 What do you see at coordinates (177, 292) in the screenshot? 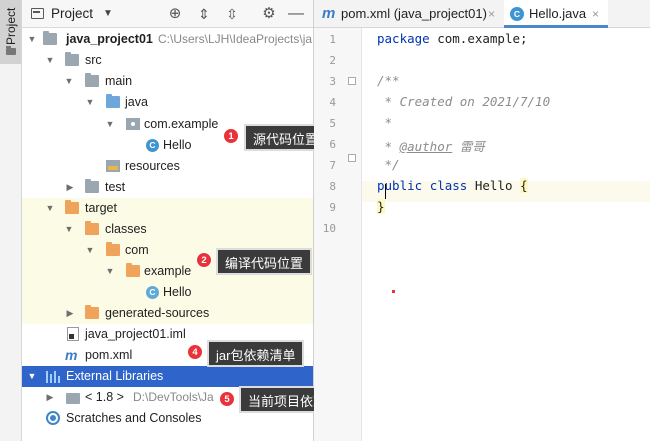
I see `hello-compiled-label: Hello` at bounding box center [177, 292].